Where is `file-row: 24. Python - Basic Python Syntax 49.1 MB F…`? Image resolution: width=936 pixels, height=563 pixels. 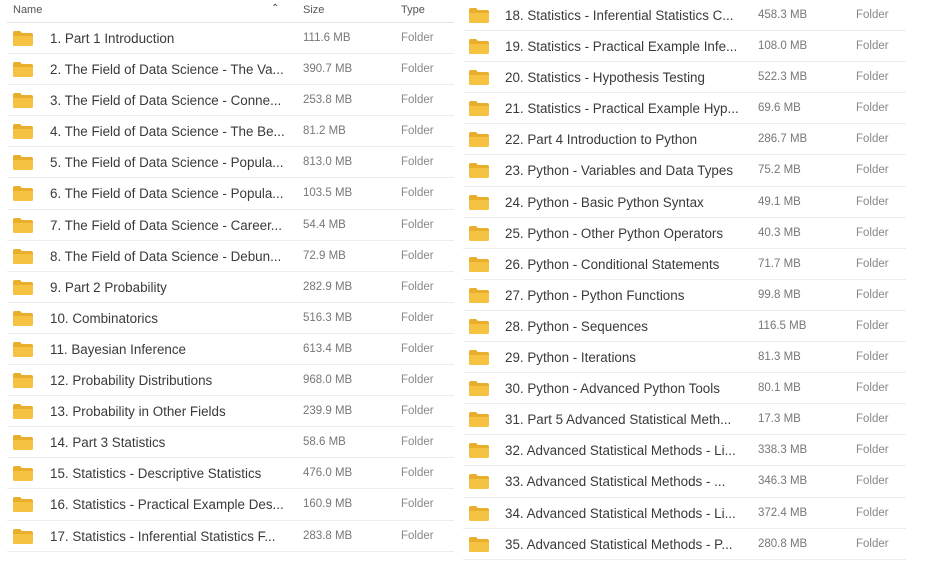 file-row: 24. Python - Basic Python Syntax 49.1 MB F… is located at coordinates (684, 202).